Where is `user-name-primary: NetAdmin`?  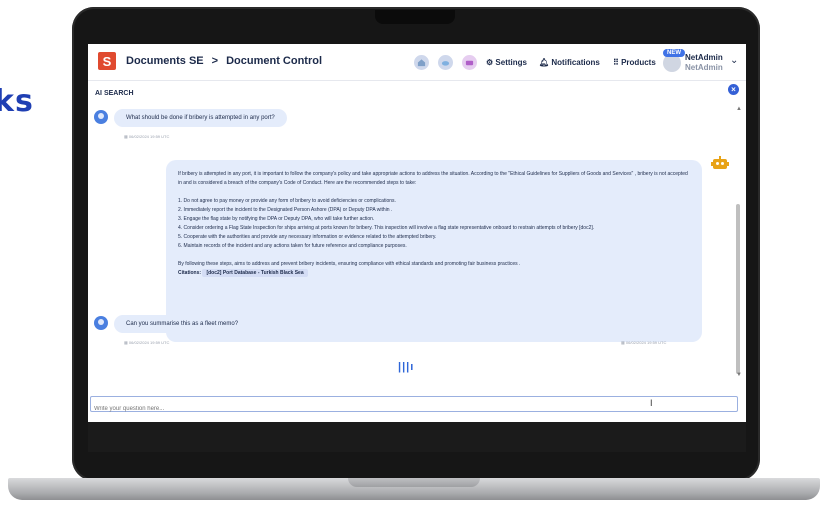
user-name-primary: NetAdmin is located at coordinates (704, 57).